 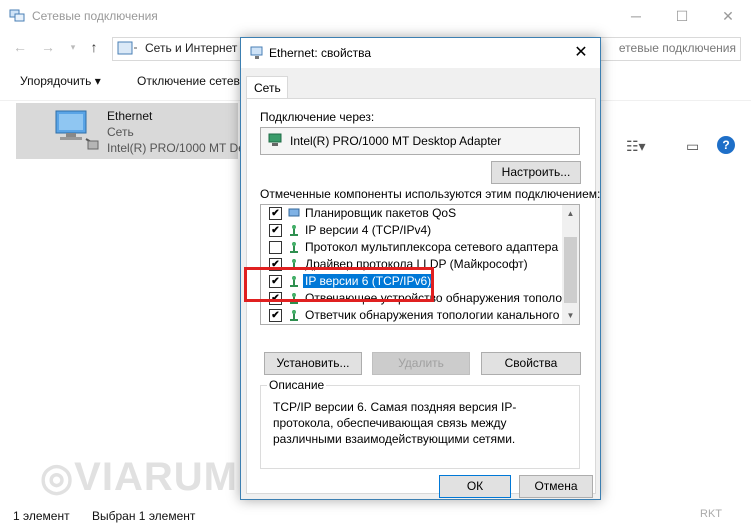 What do you see at coordinates (317, 117) in the screenshot?
I see `connect-using-label: Подключение через:` at bounding box center [317, 117].